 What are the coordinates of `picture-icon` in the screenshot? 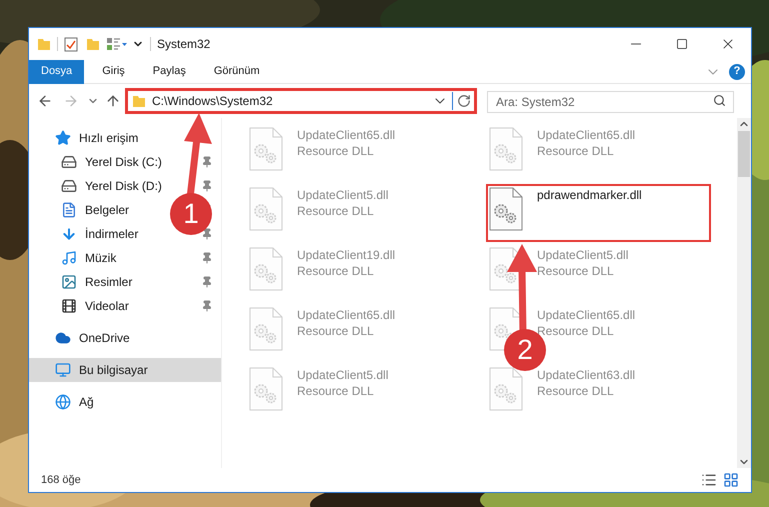 It's located at (69, 282).